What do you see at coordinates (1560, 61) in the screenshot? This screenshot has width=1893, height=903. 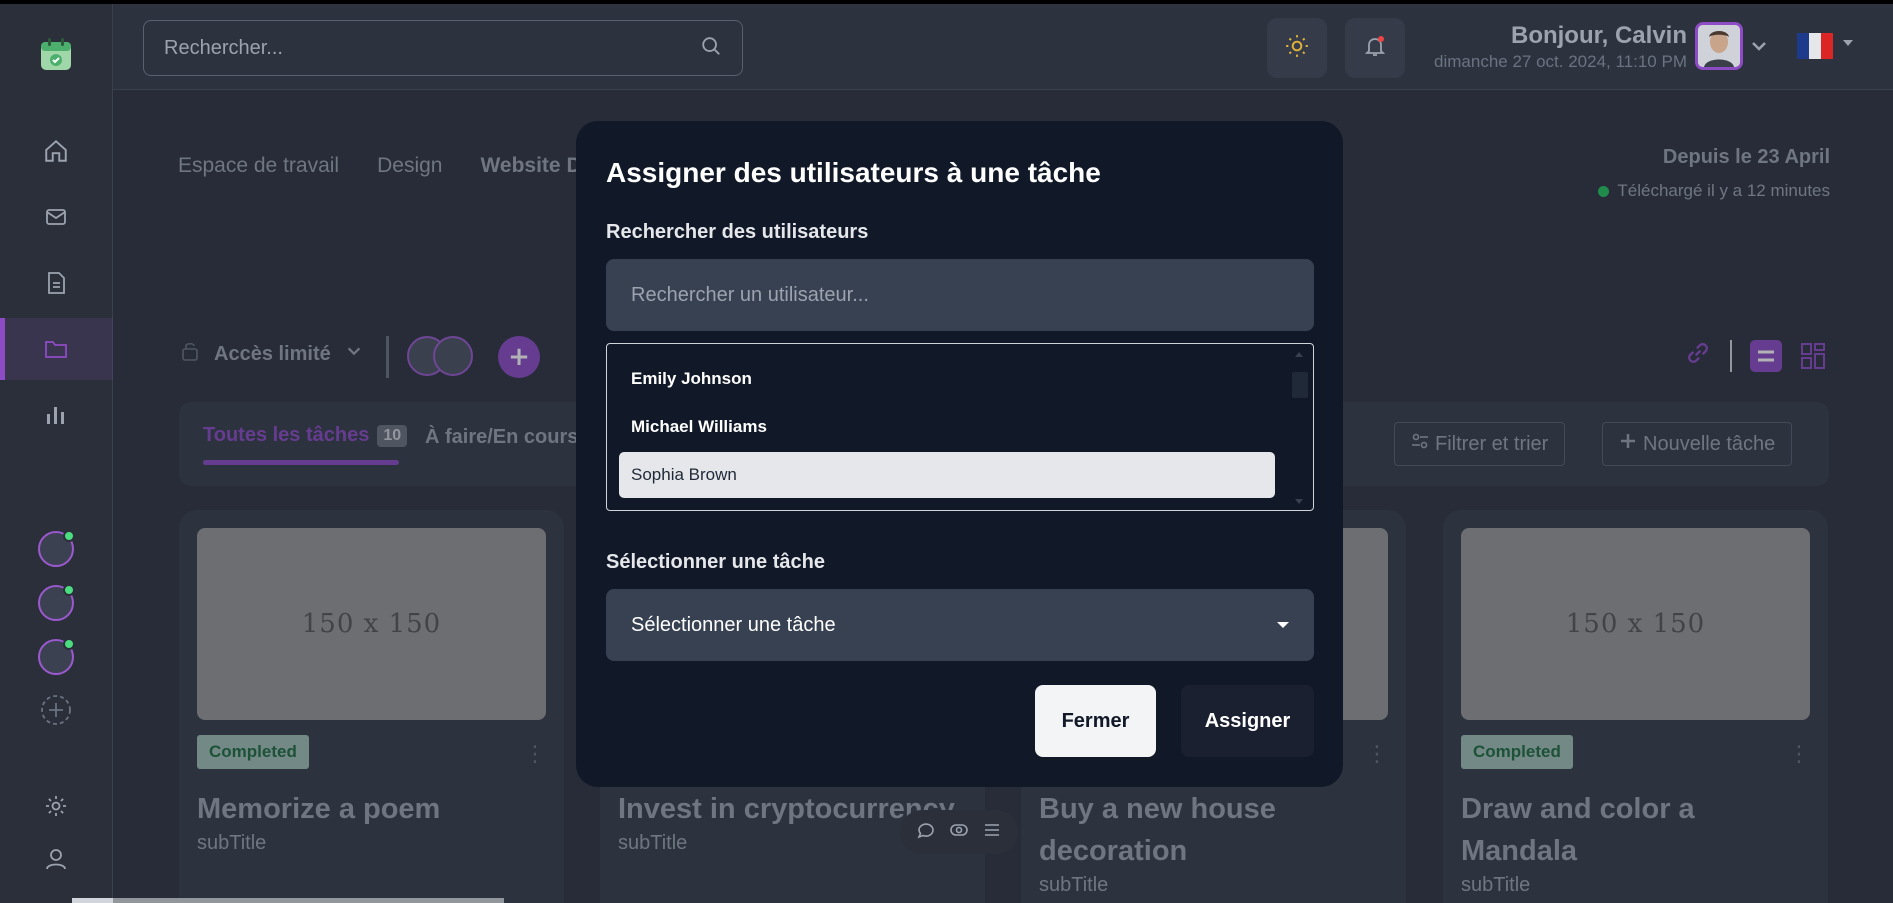 I see `current-datetime: dimanche 27 oct. 2024, 11:10 PM` at bounding box center [1560, 61].